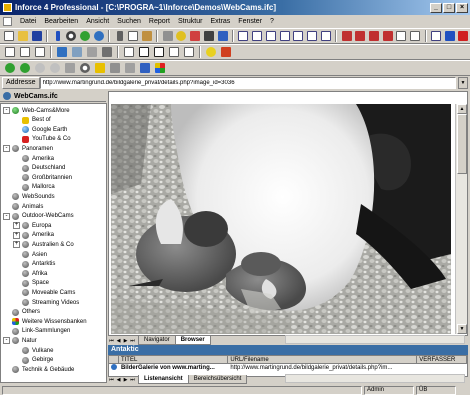  Describe the element at coordinates (129, 21) in the screenshot. I see `menu-suchen: Suchen` at that location.